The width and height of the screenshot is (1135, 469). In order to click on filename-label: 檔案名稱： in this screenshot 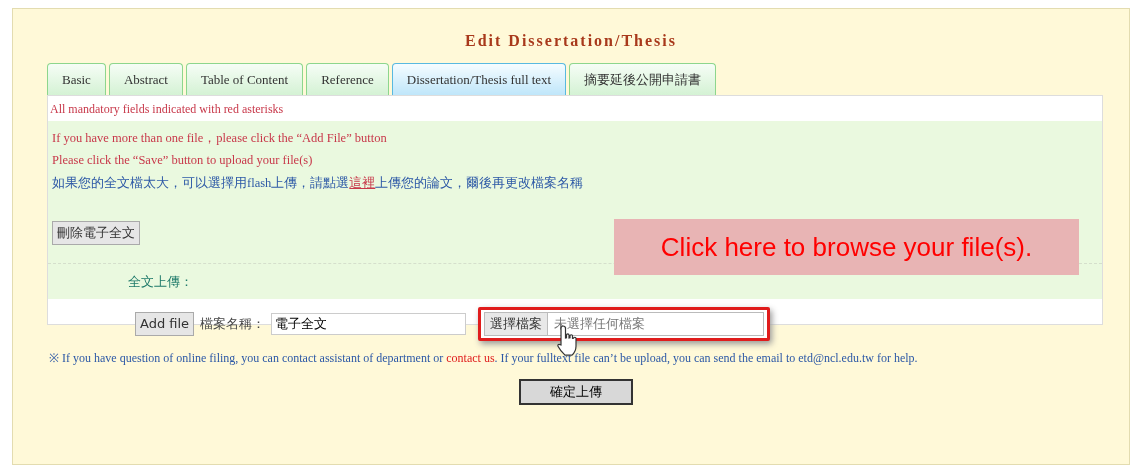, I will do `click(233, 324)`.